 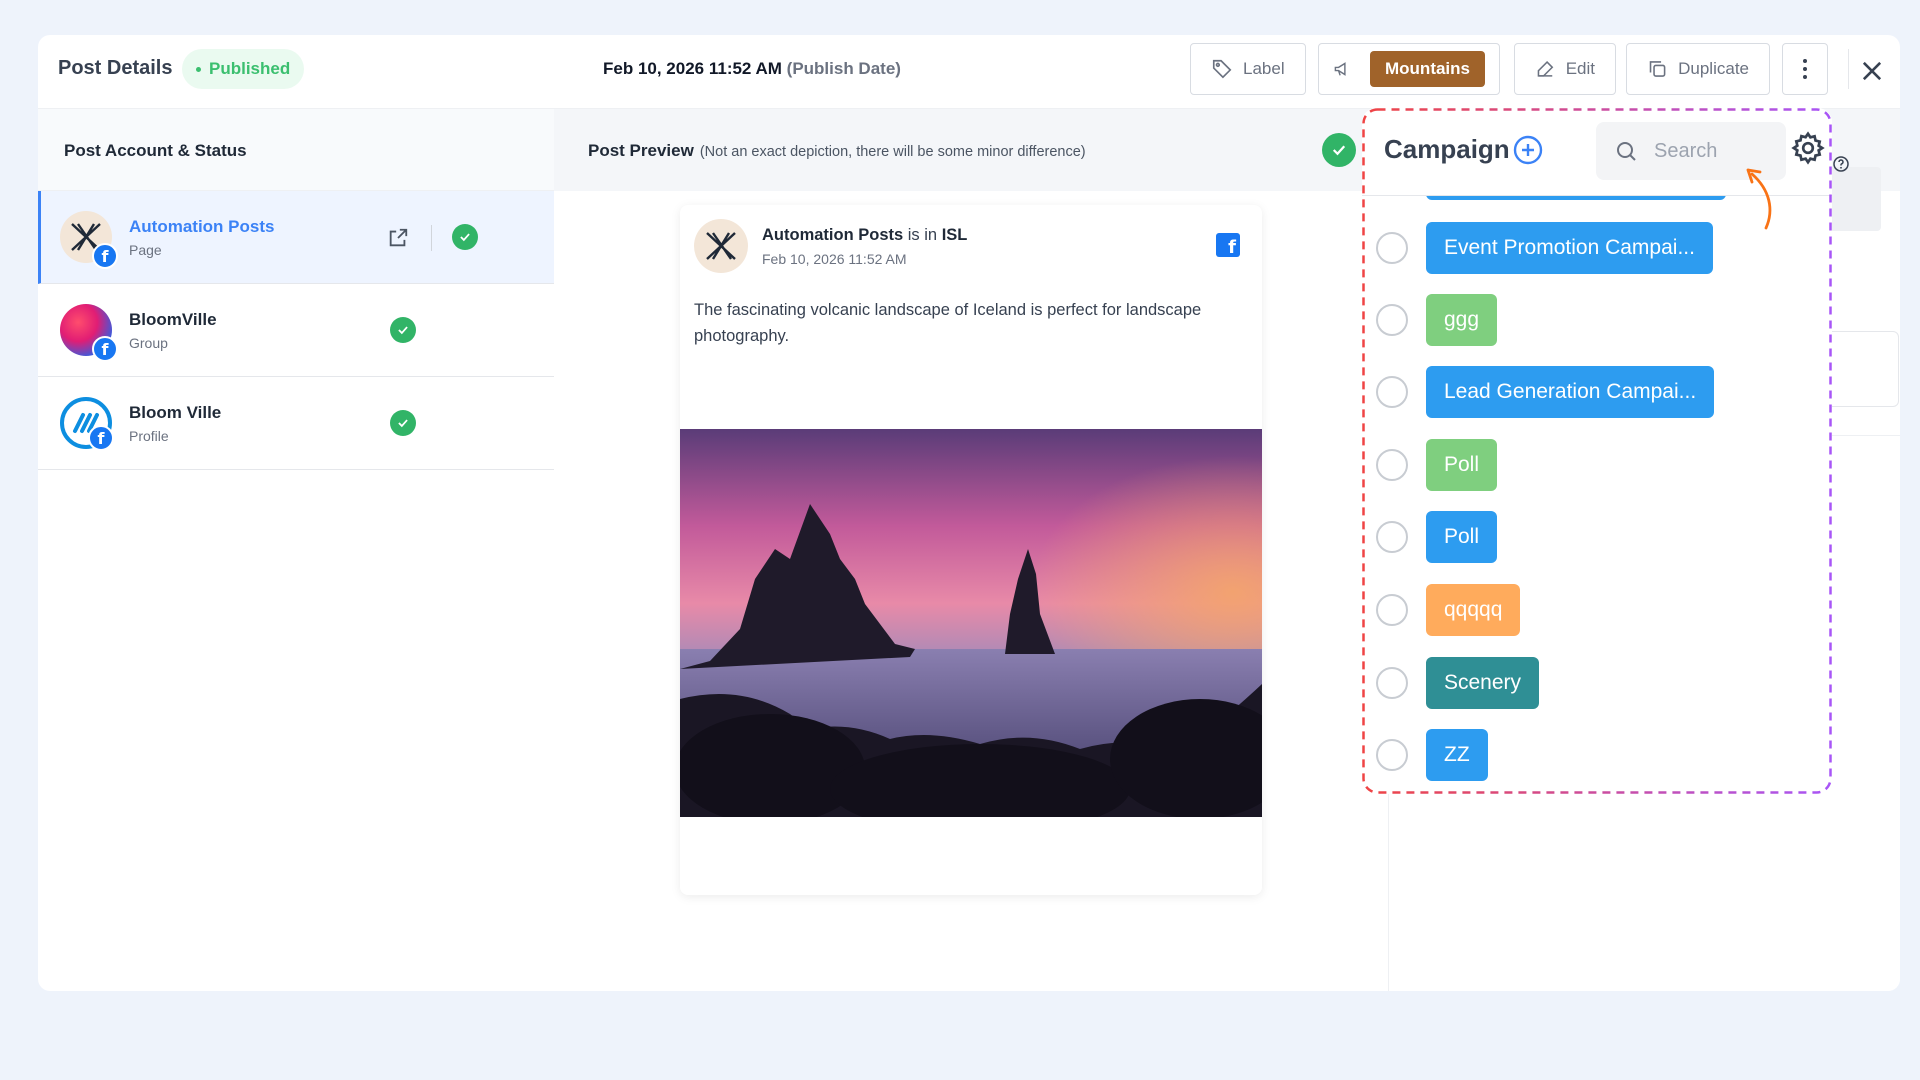 I want to click on account-item-bloom-ville: f Bloom Ville Profile, so click(x=296, y=423).